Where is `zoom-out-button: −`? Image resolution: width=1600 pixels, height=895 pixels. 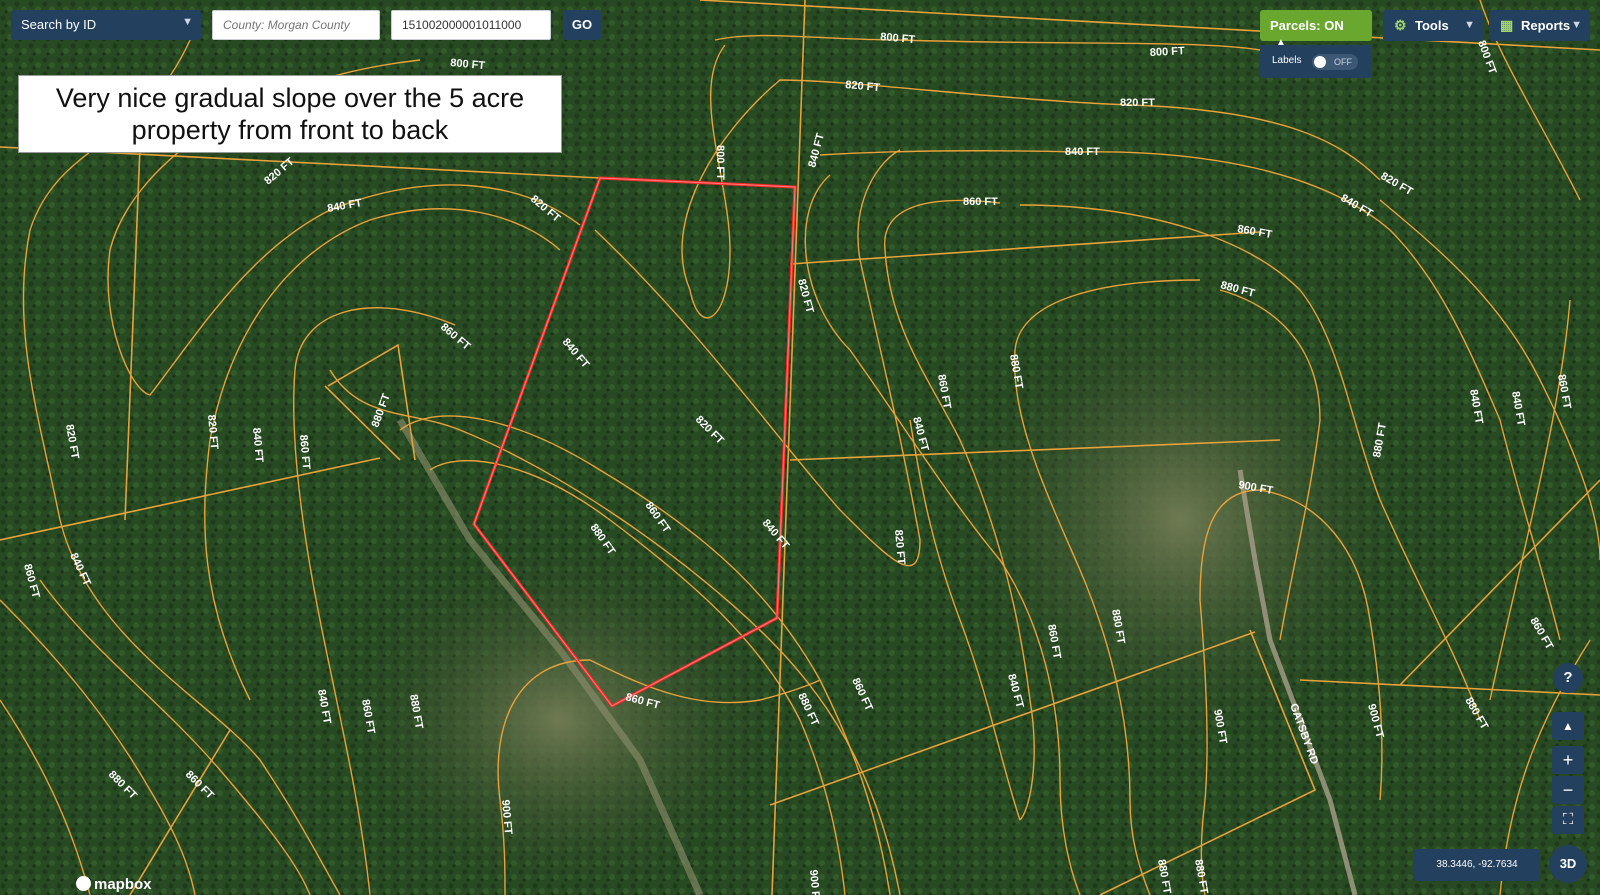
zoom-out-button: − is located at coordinates (1568, 790).